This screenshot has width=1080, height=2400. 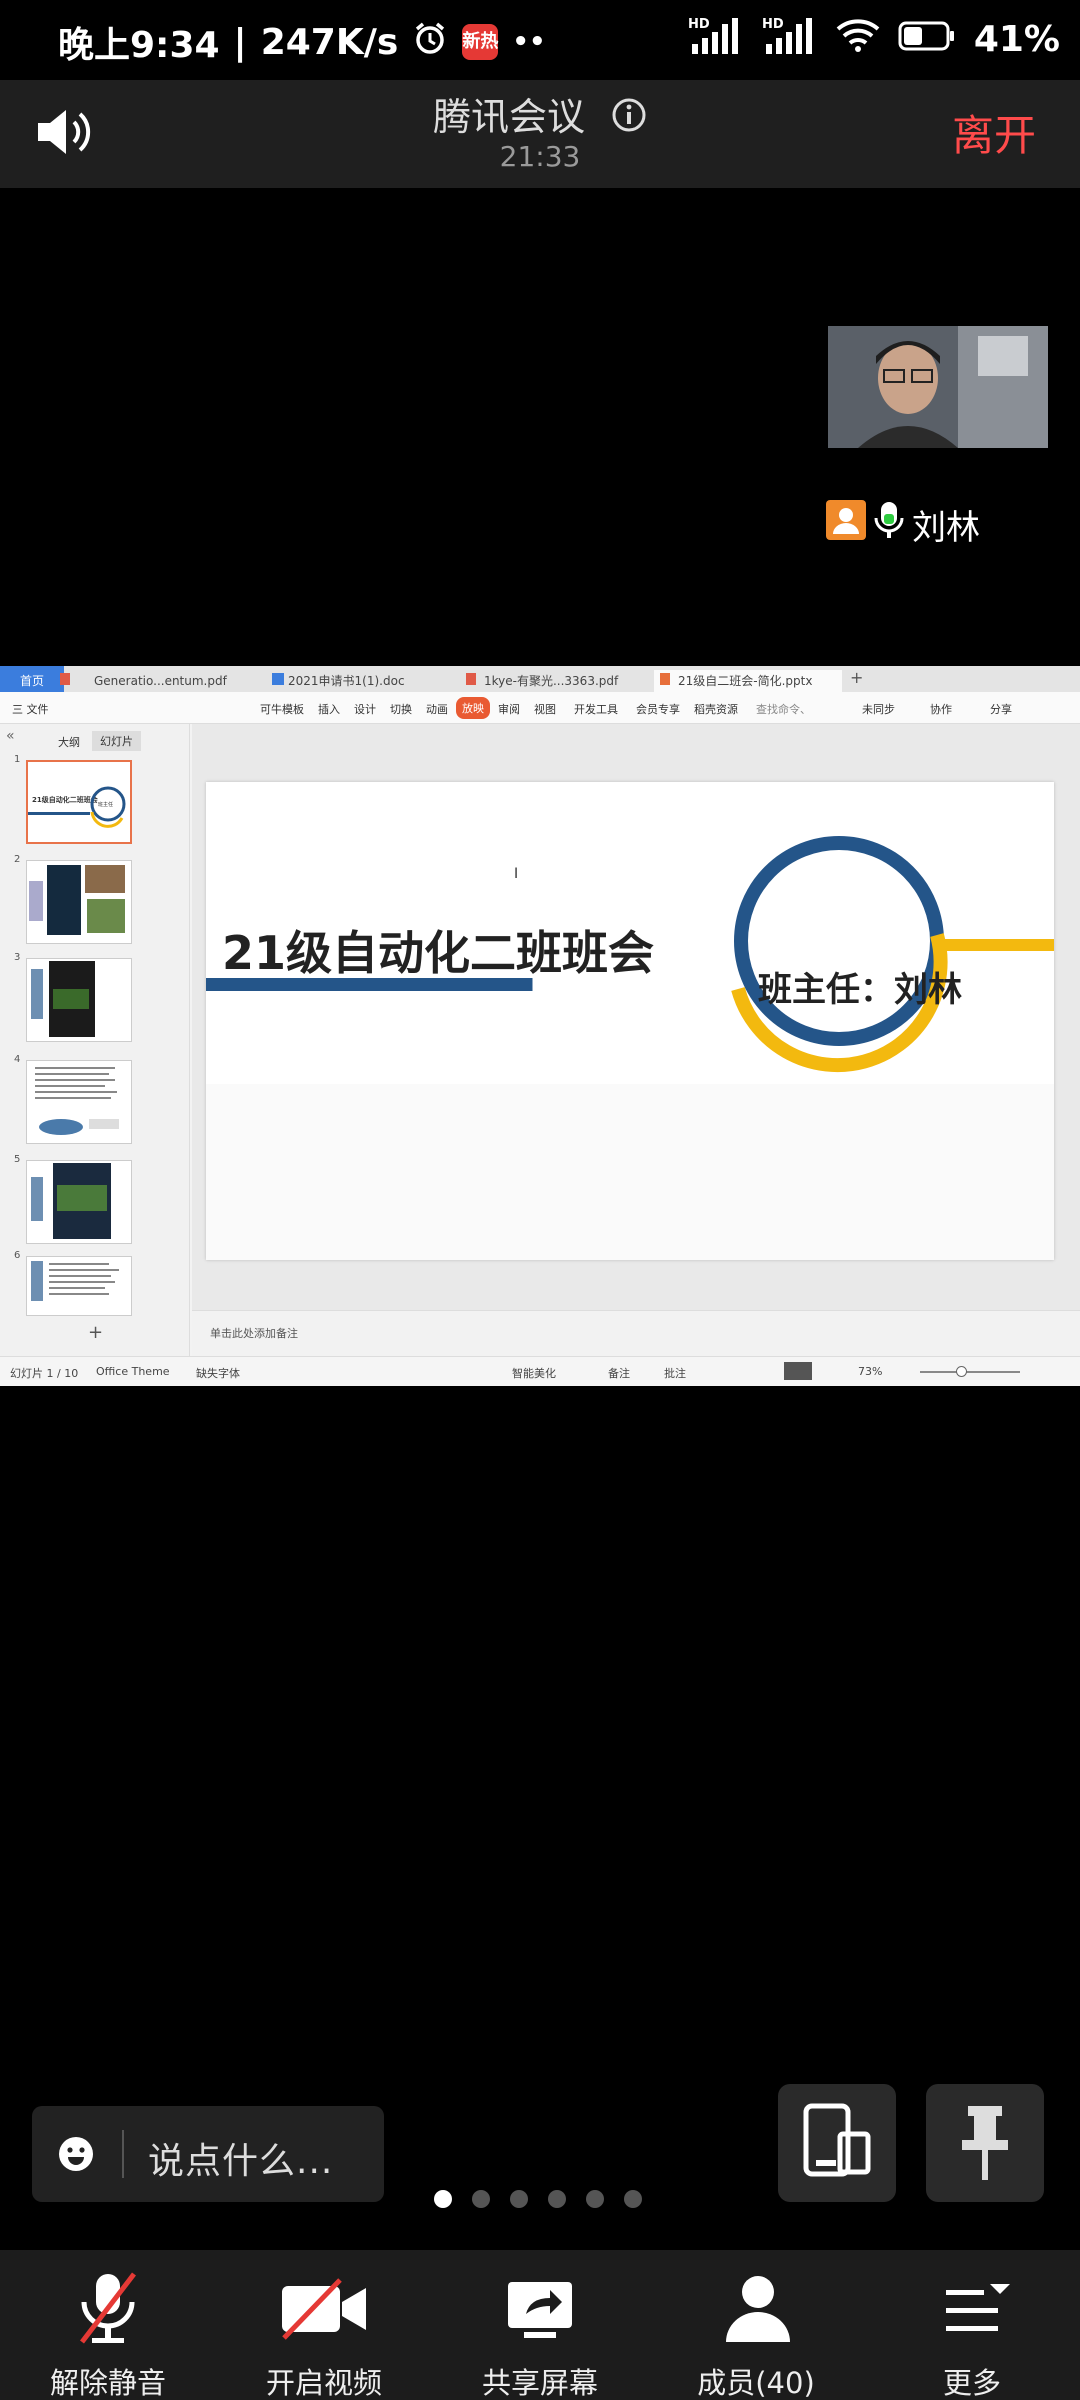 What do you see at coordinates (540, 156) in the screenshot?
I see `meeting-duration: 21:33` at bounding box center [540, 156].